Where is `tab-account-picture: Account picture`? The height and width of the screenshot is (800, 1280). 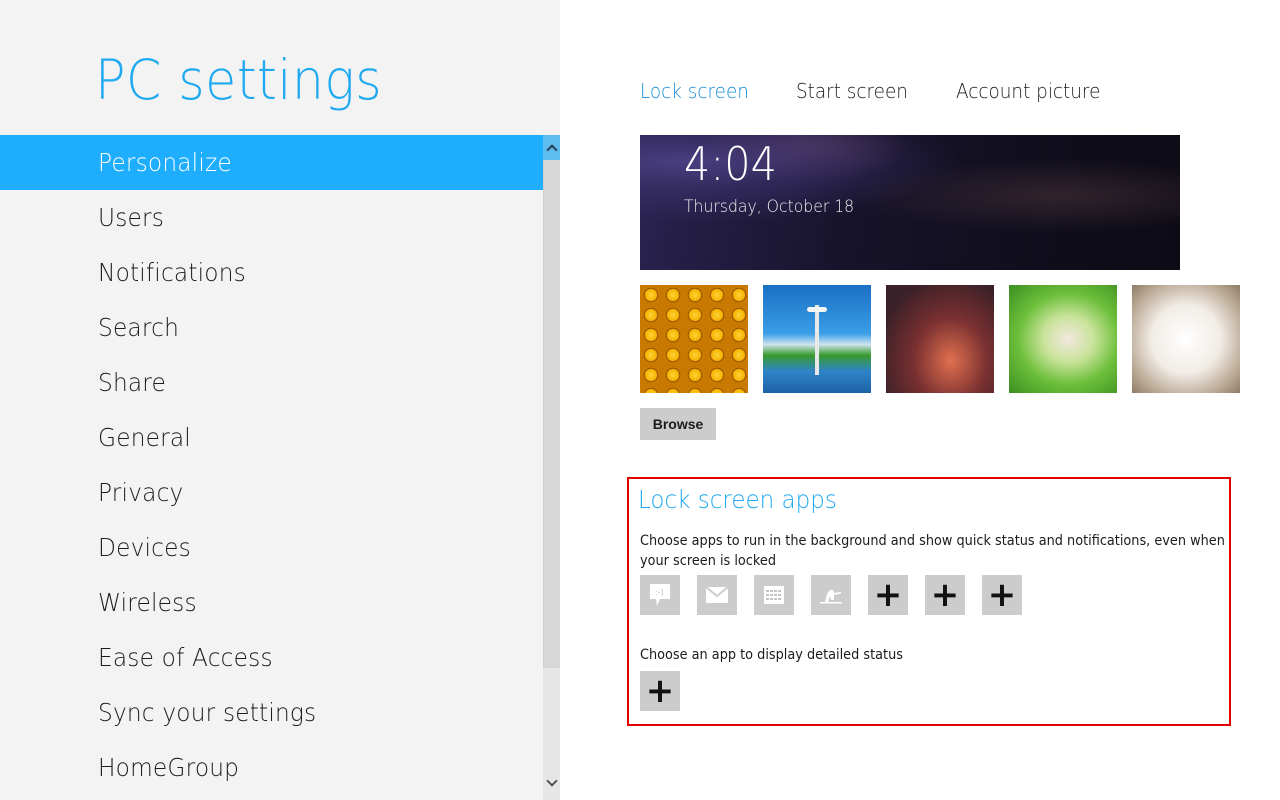 tab-account-picture: Account picture is located at coordinates (1034, 91).